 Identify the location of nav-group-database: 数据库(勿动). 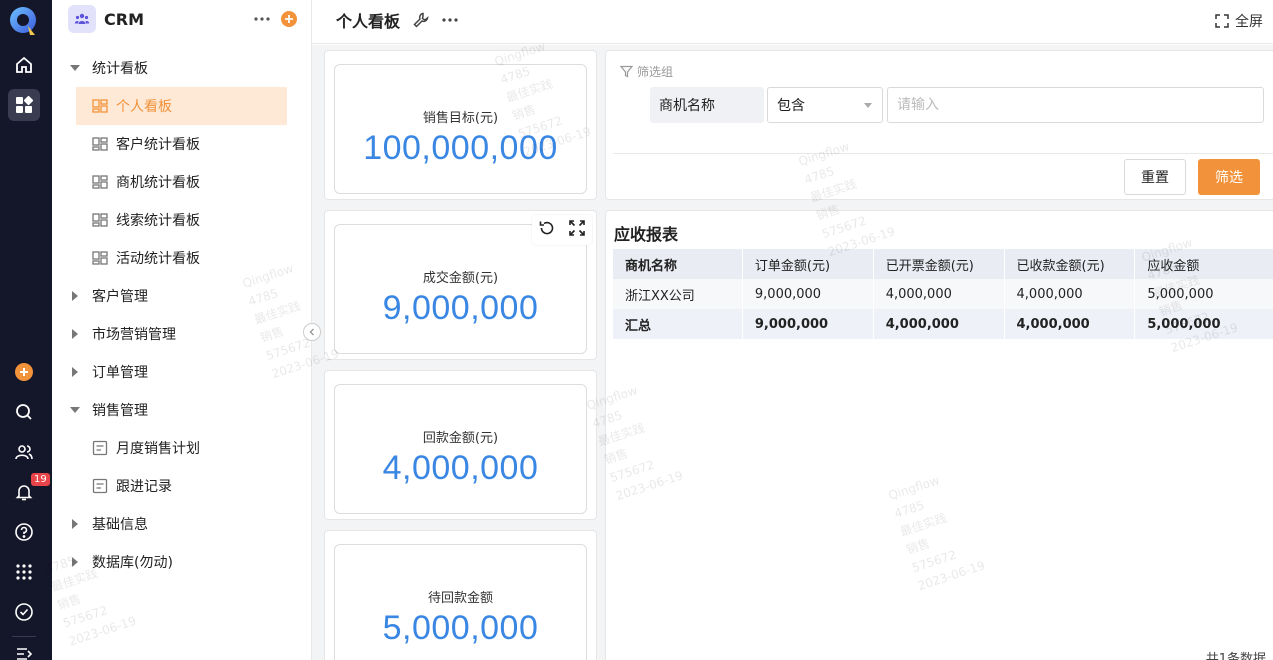
(181, 562).